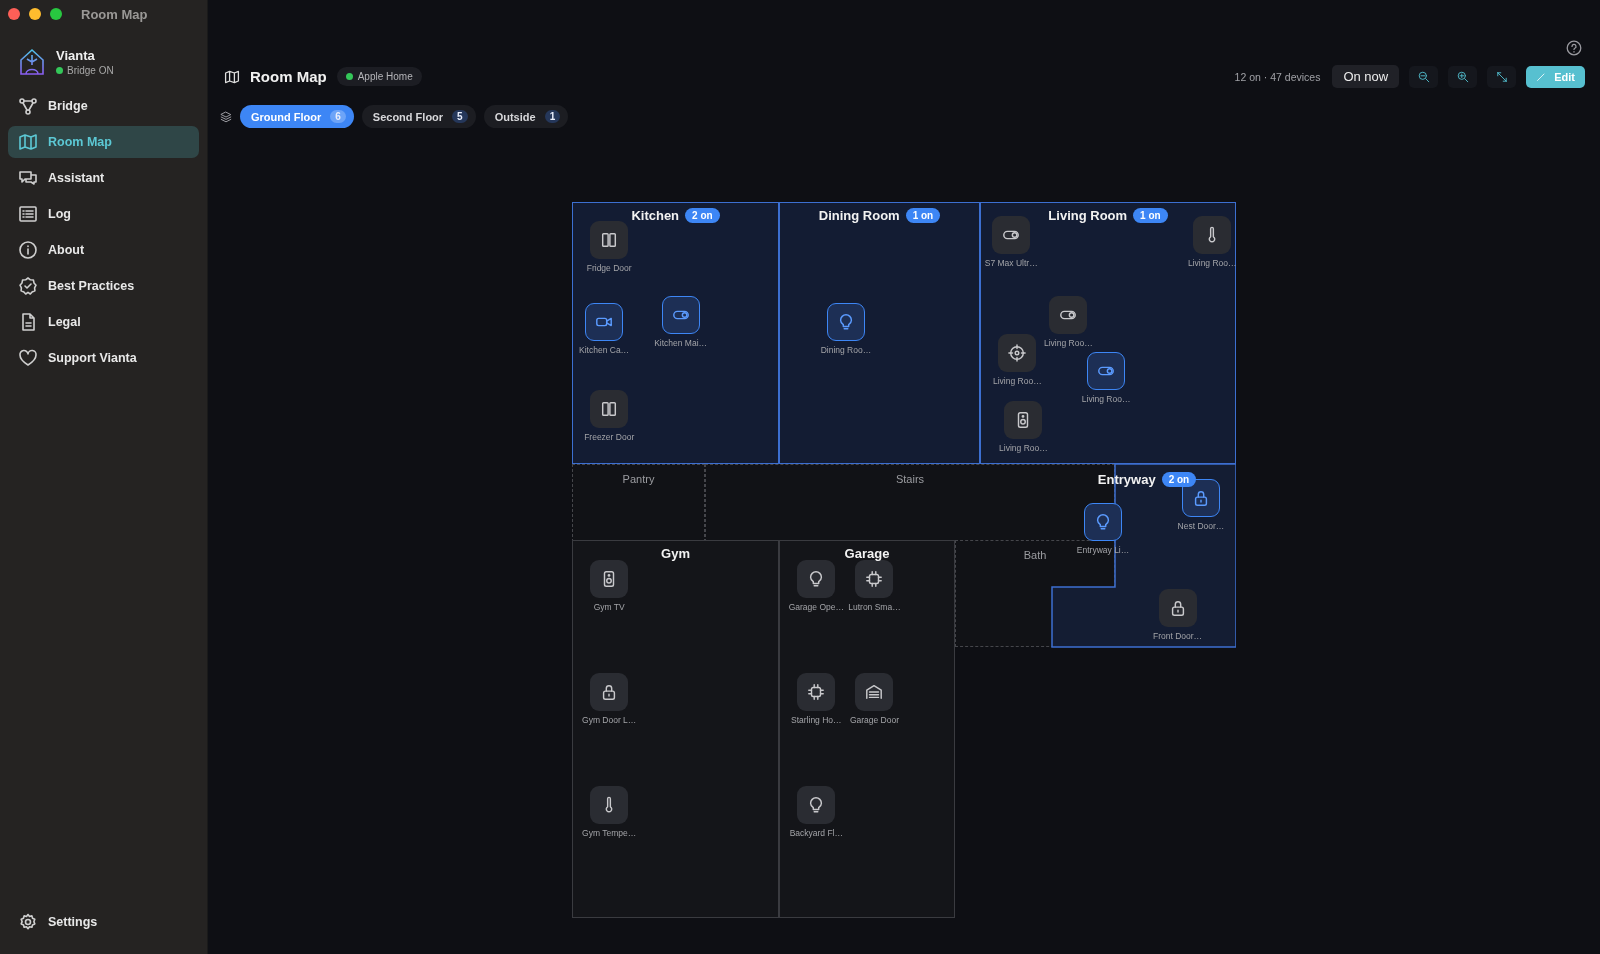 Image resolution: width=1600 pixels, height=954 pixels. I want to click on fit-button, so click(1502, 76).